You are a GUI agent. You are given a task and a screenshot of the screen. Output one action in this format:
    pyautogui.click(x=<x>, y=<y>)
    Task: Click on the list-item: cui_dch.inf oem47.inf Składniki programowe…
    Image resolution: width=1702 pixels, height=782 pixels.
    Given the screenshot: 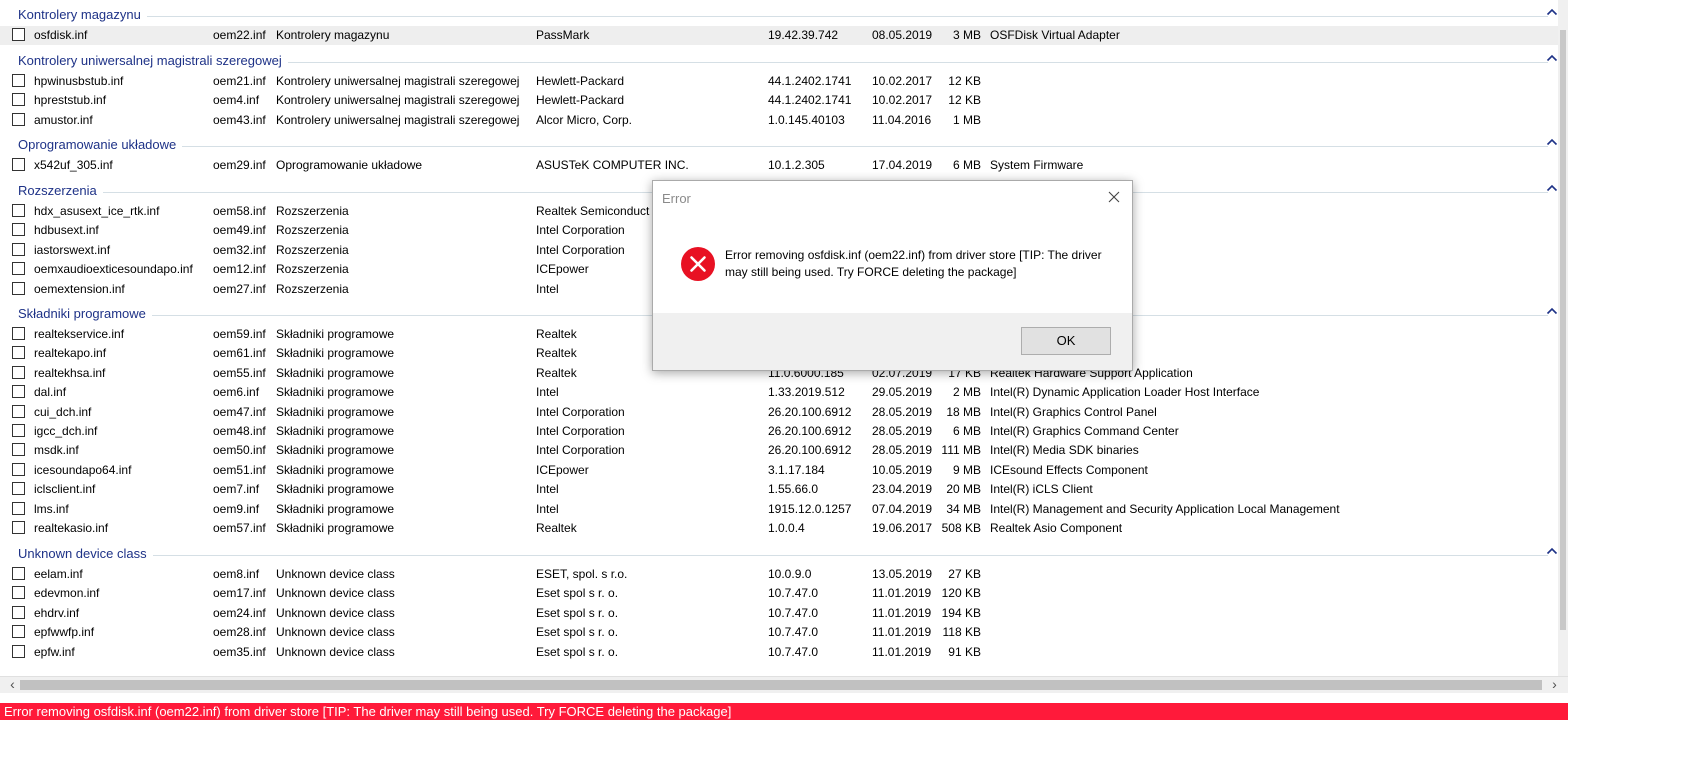 What is the action you would take?
    pyautogui.click(x=779, y=412)
    